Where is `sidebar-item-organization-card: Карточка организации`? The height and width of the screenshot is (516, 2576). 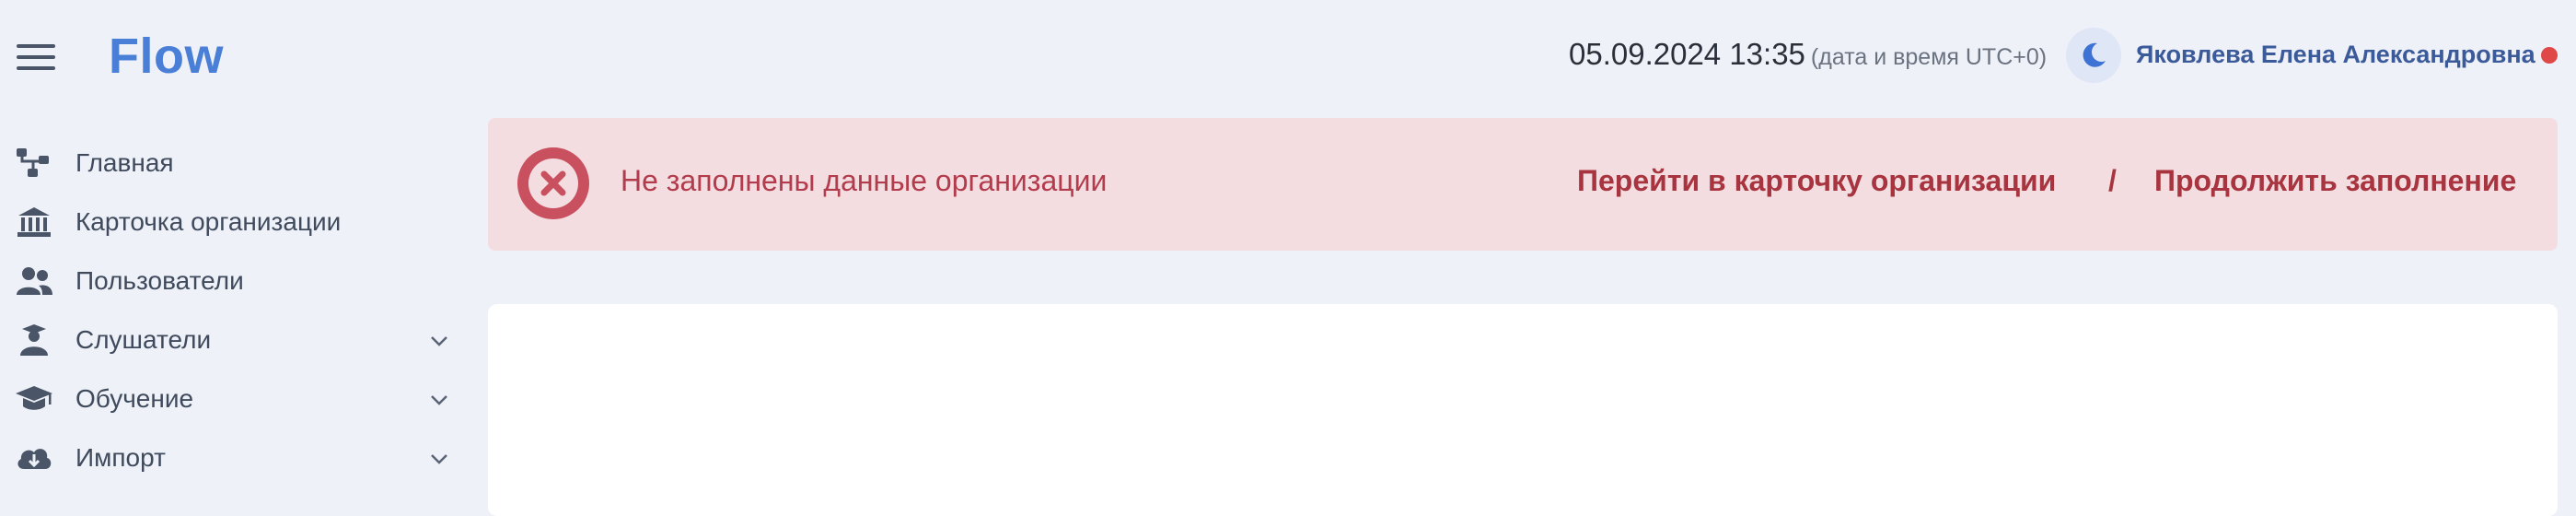 sidebar-item-organization-card: Карточка организации is located at coordinates (235, 222).